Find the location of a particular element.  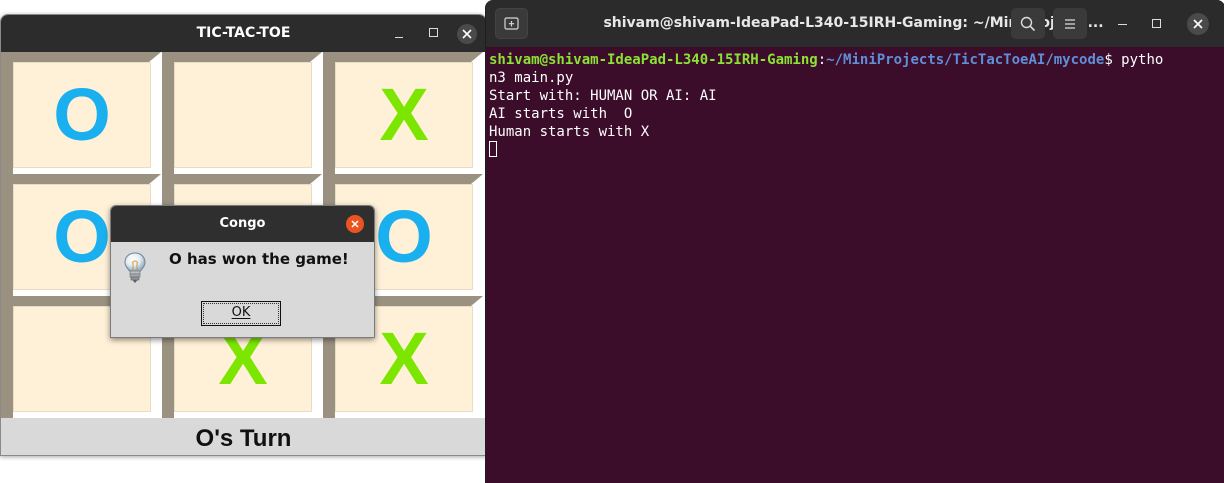

menu-button is located at coordinates (1070, 23).